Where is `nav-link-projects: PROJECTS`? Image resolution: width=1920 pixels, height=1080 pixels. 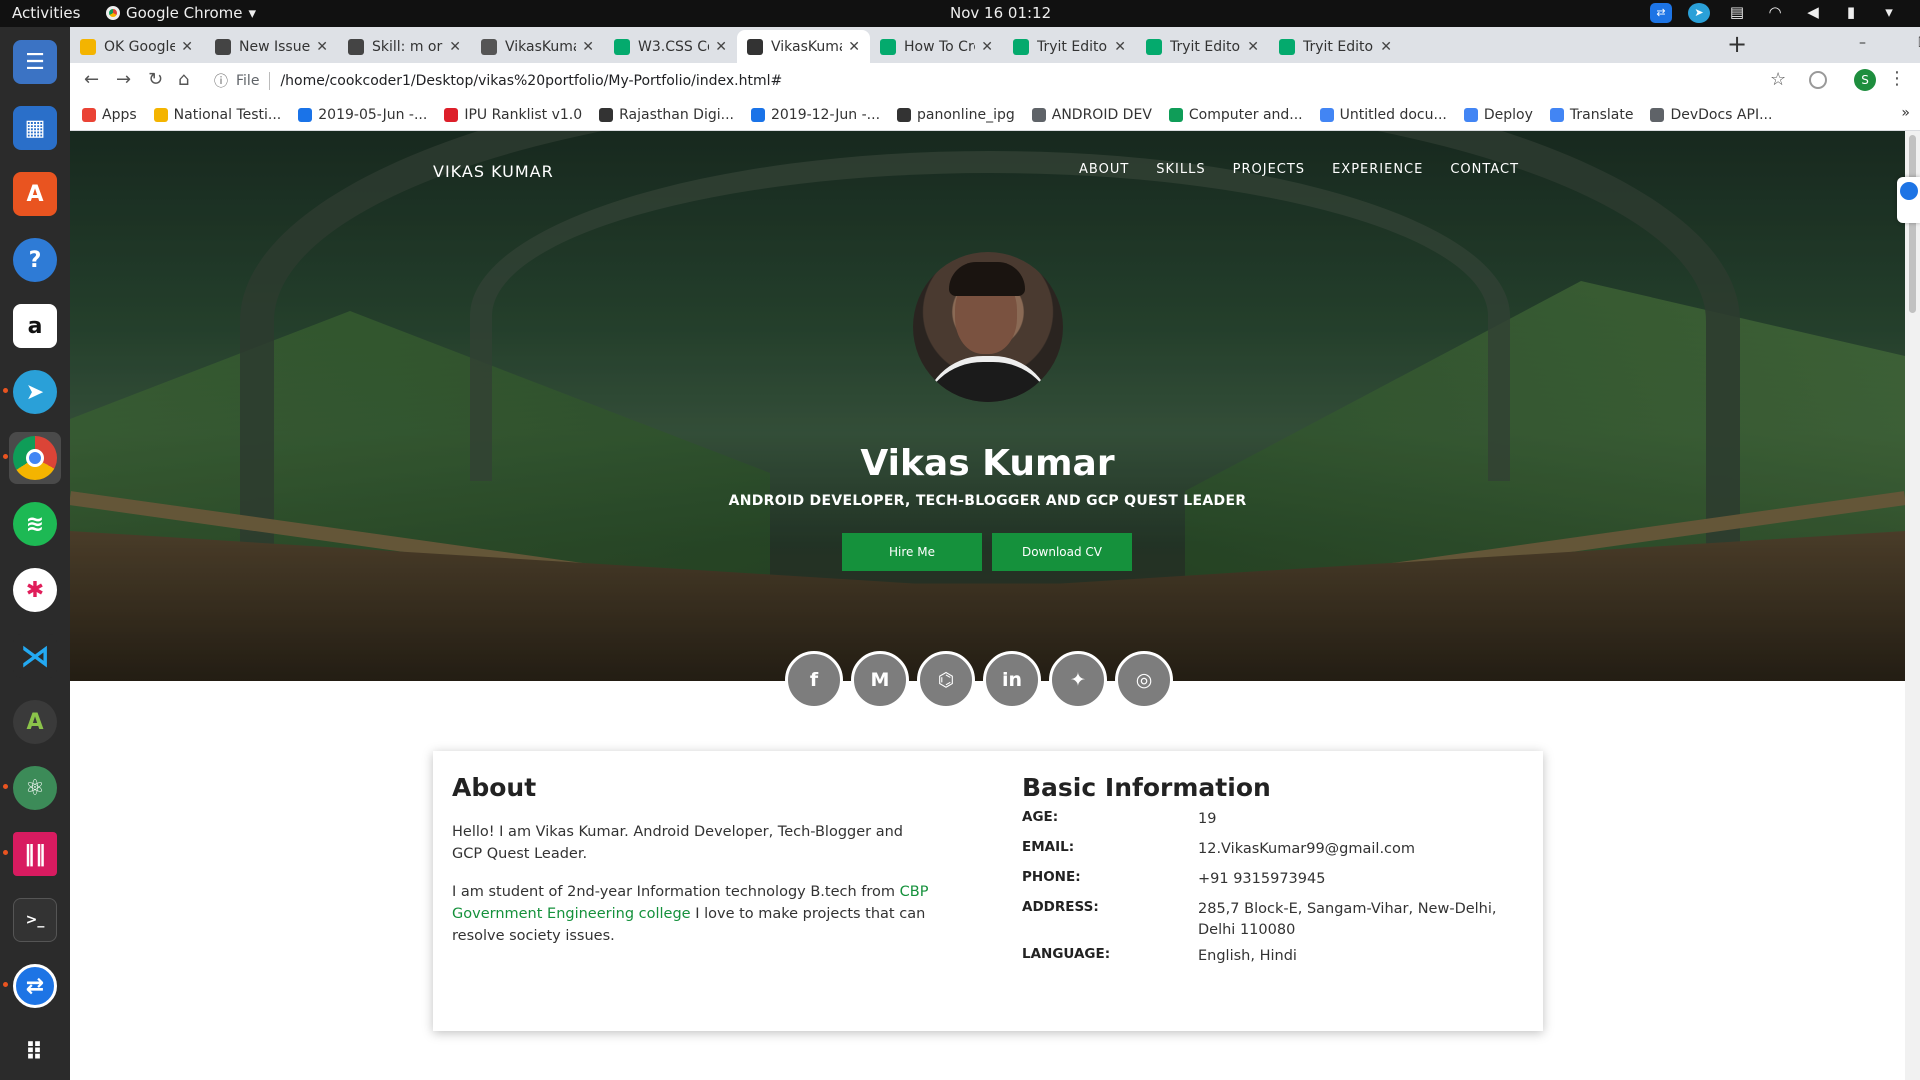 nav-link-projects: PROJECTS is located at coordinates (1269, 169).